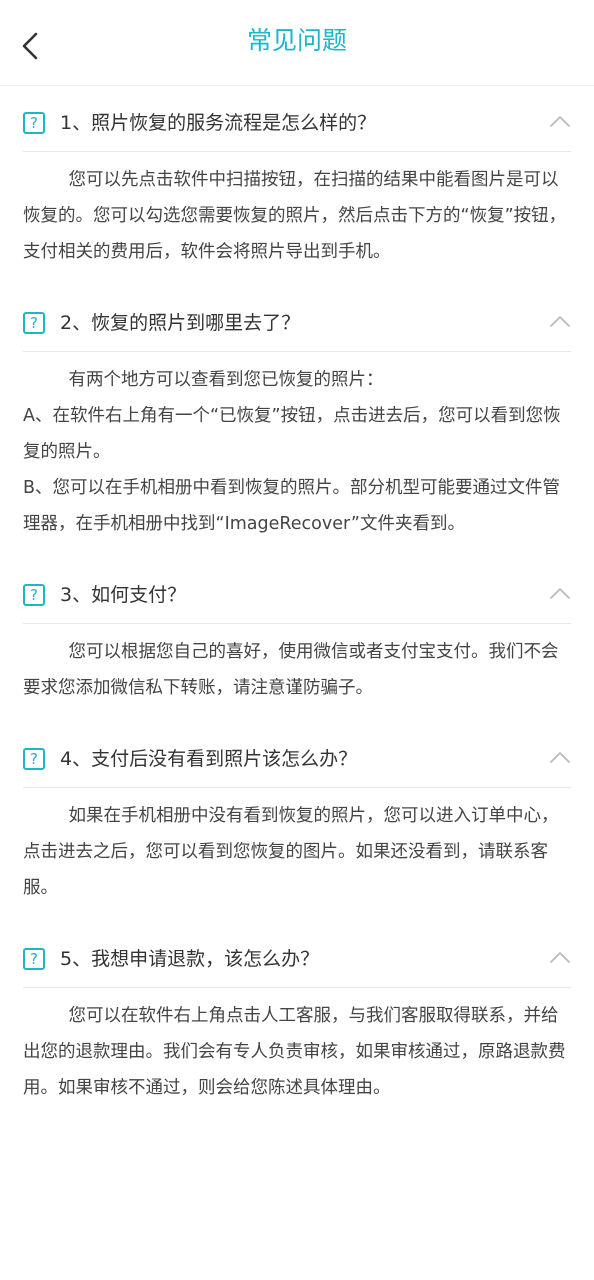 The image size is (594, 1280). Describe the element at coordinates (123, 595) in the screenshot. I see `faq-question-text: 3、如何支付？` at that location.